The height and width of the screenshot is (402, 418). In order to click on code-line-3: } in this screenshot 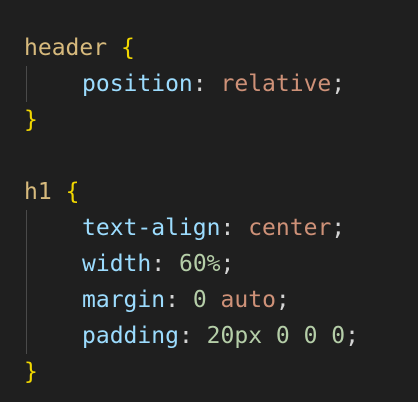, I will do `click(31, 120)`.